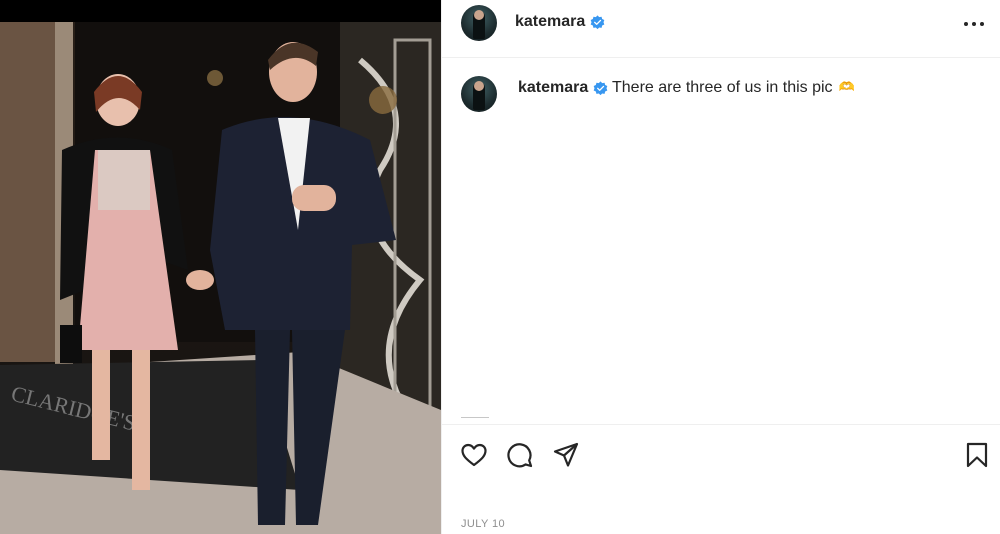  What do you see at coordinates (846, 86) in the screenshot?
I see `heart-hands-emoji: 🫶` at bounding box center [846, 86].